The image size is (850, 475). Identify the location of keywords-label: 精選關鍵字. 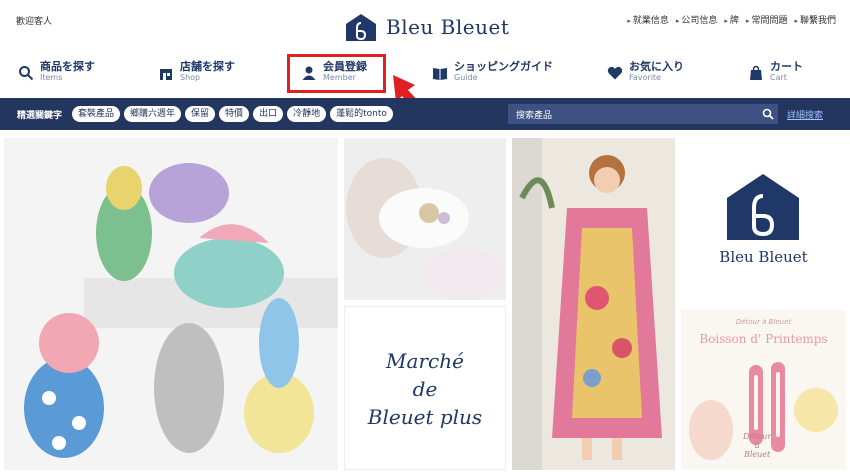
(40, 116).